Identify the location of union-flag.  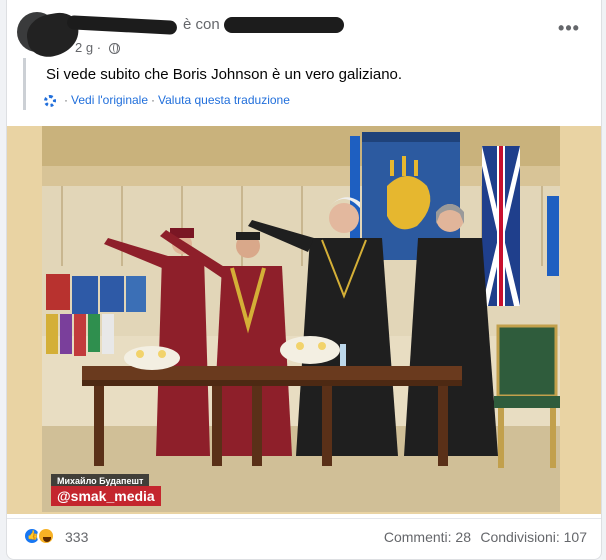
(501, 226).